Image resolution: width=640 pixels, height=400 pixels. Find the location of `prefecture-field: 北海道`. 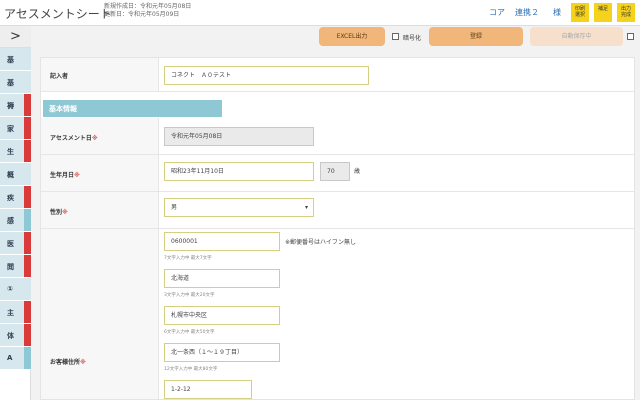

prefecture-field: 北海道 is located at coordinates (222, 278).